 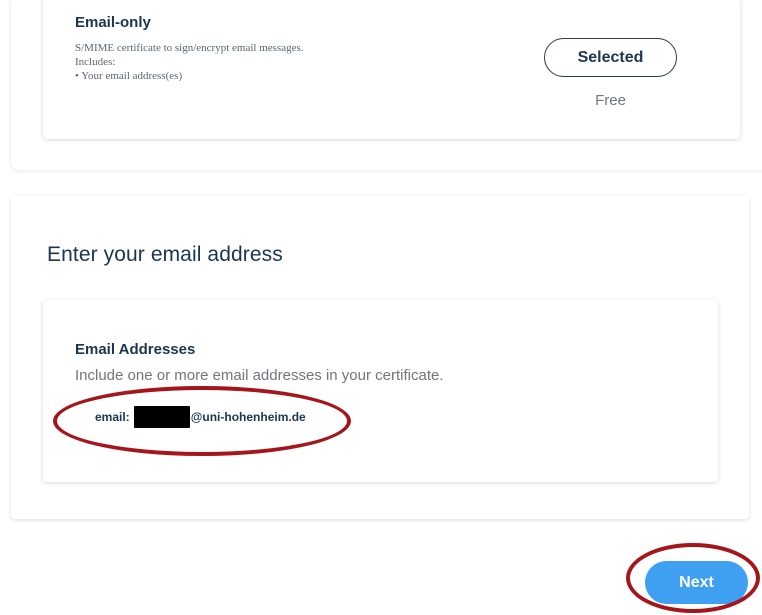 What do you see at coordinates (248, 417) in the screenshot?
I see `email-domain: @uni-hohenheim.de` at bounding box center [248, 417].